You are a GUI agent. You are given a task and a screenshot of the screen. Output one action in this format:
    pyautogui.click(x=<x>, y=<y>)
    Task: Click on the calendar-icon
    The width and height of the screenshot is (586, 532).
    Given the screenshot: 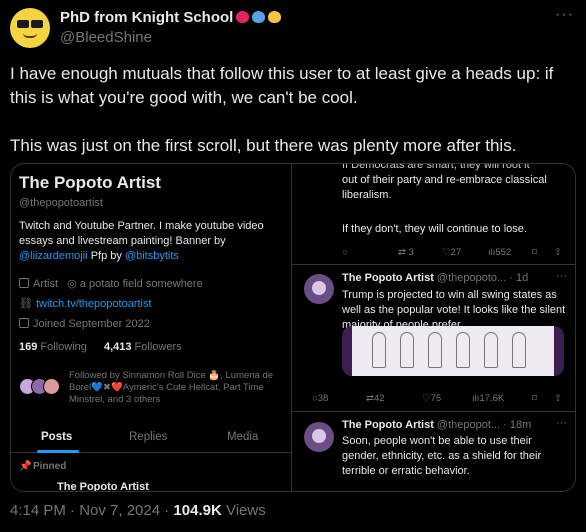 What is the action you would take?
    pyautogui.click(x=24, y=323)
    